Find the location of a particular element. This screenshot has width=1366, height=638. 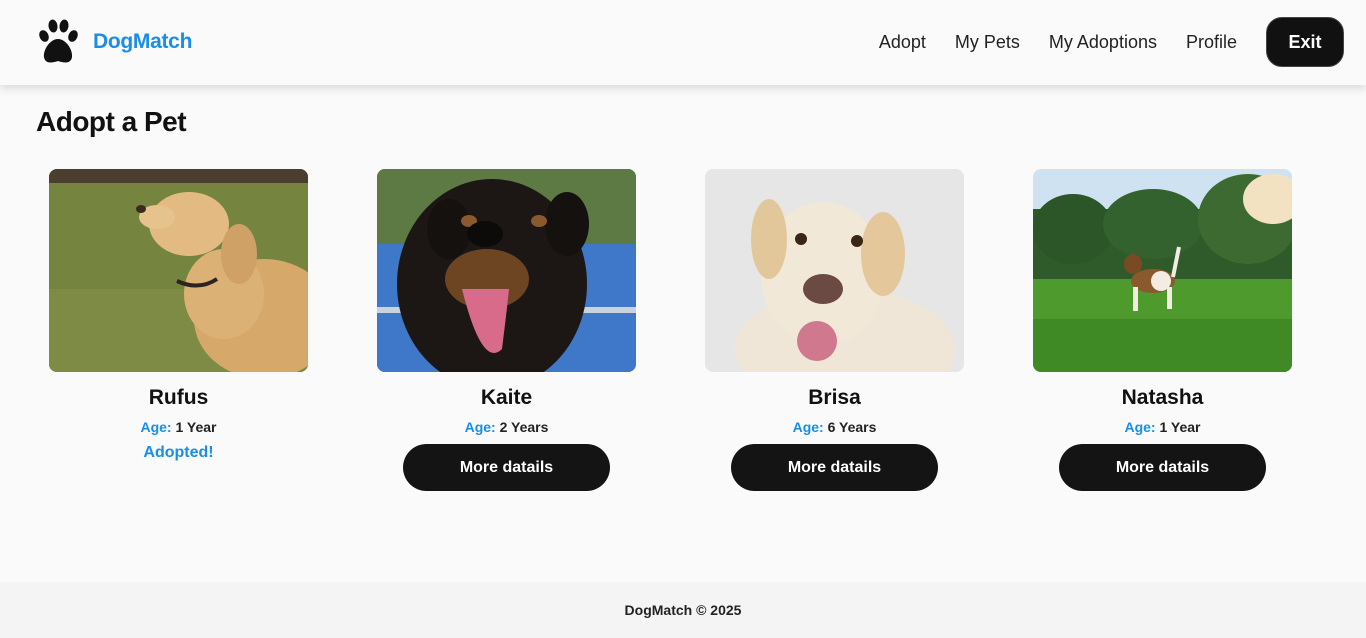

footer: DogMatch © 2025 is located at coordinates (683, 610).